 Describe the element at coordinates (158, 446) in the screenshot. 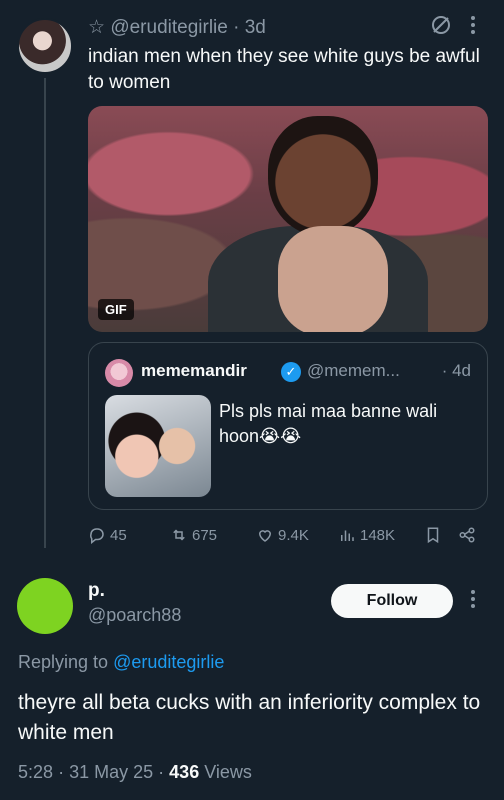

I see `quoted-media-thumbnail` at that location.